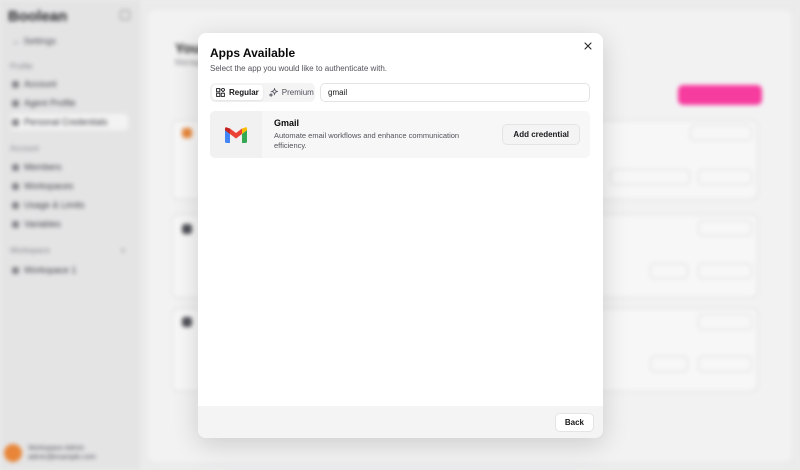 Image resolution: width=800 pixels, height=470 pixels. I want to click on close-icon, so click(588, 46).